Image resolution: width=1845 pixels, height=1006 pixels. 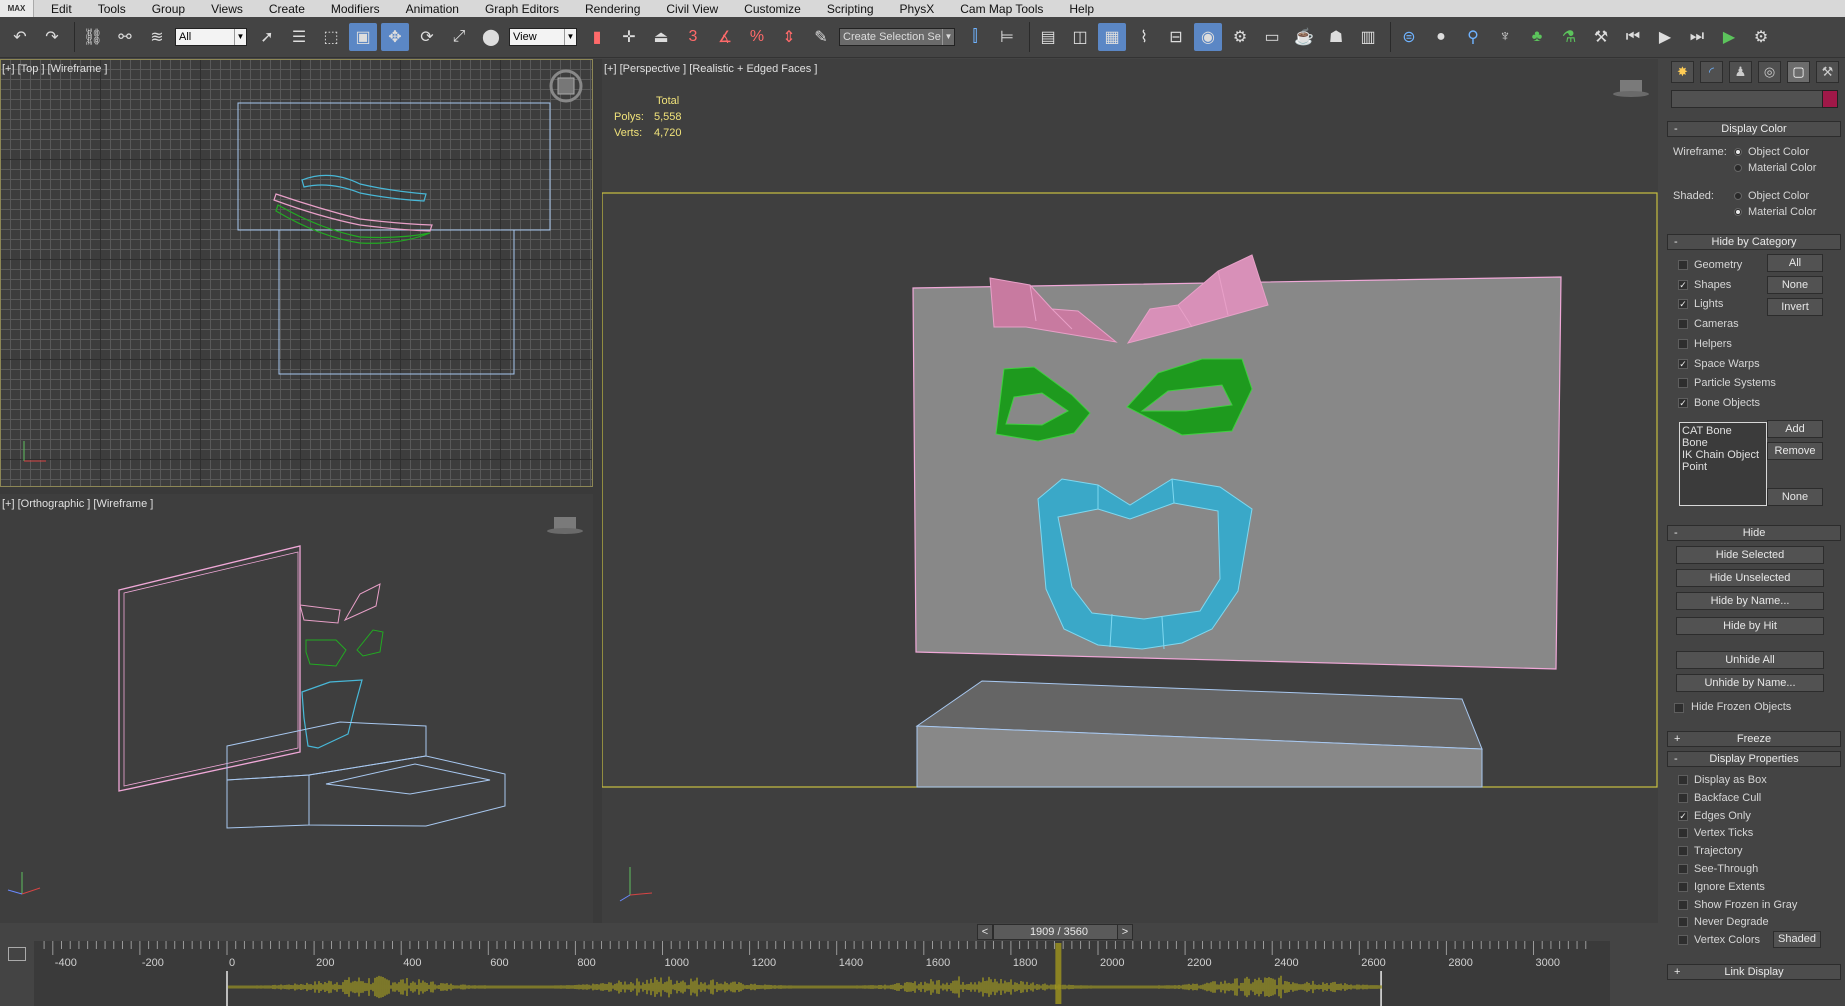 What do you see at coordinates (1795, 285) in the screenshot?
I see `category-none-button: None` at bounding box center [1795, 285].